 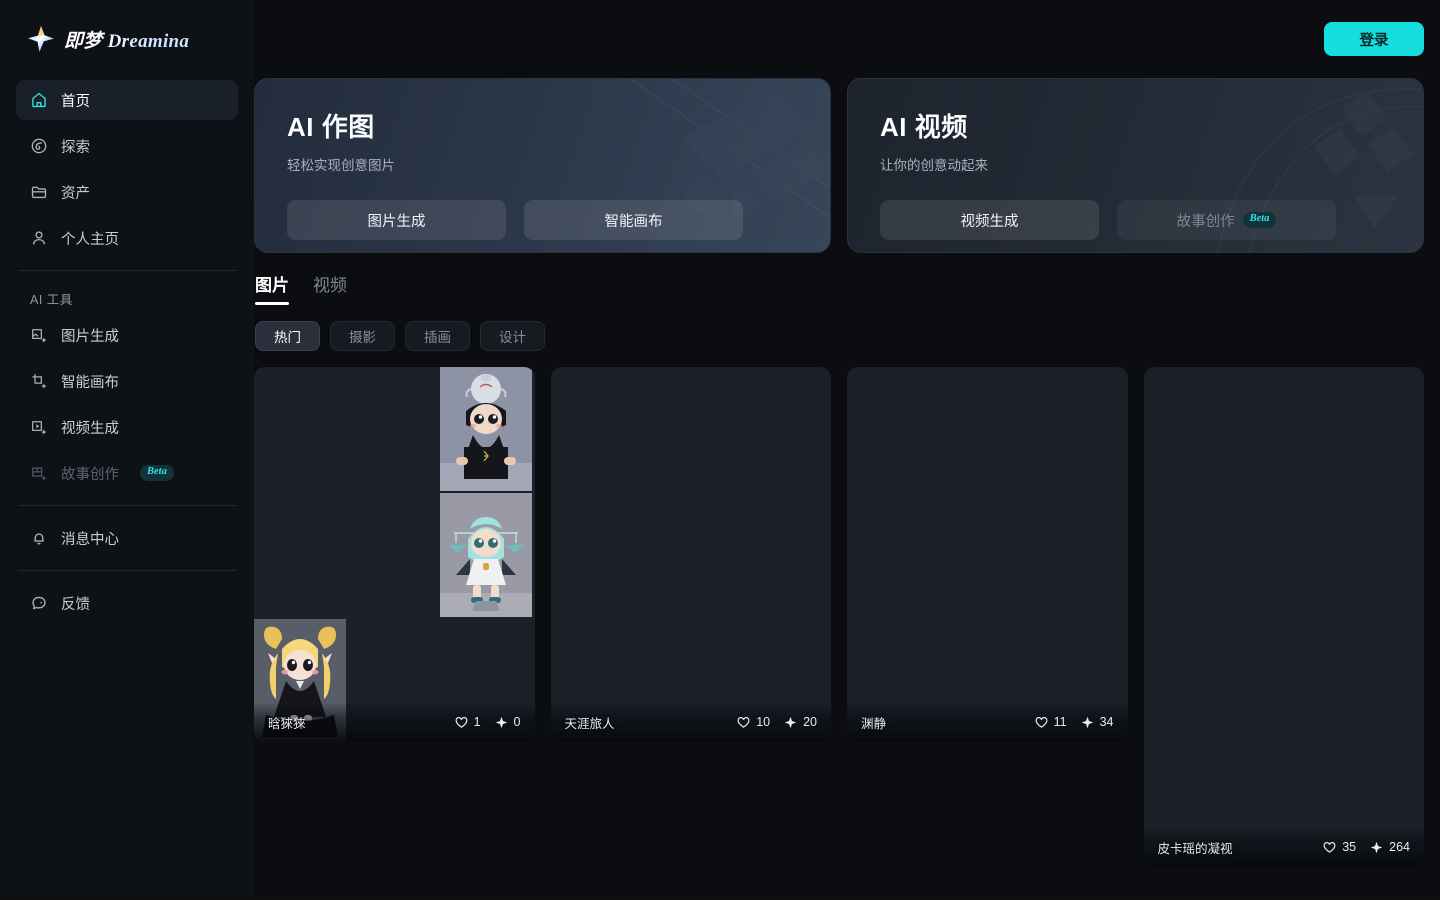 What do you see at coordinates (75, 193) in the screenshot?
I see `sidebar-item-label: 资产` at bounding box center [75, 193].